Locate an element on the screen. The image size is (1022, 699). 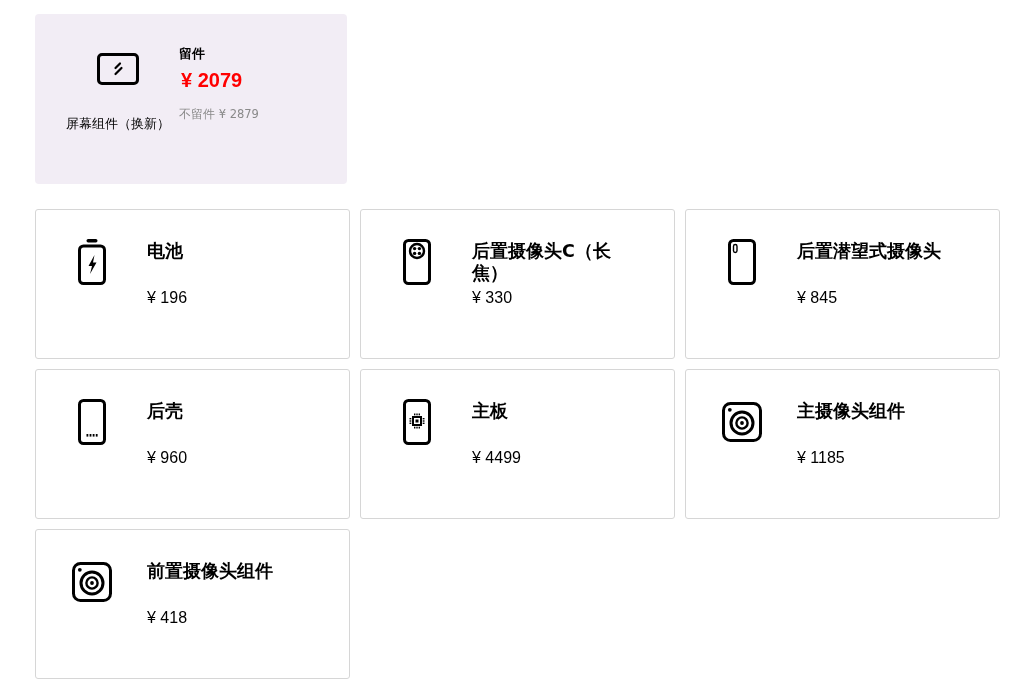
part-title: 后壳 is located at coordinates (165, 411).